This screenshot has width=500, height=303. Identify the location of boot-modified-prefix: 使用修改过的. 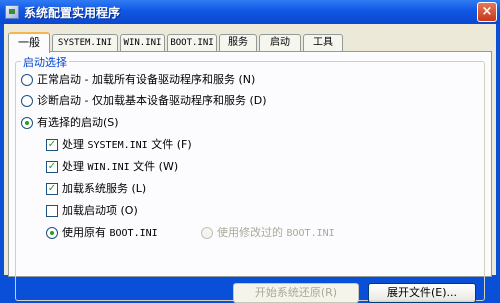
(252, 232).